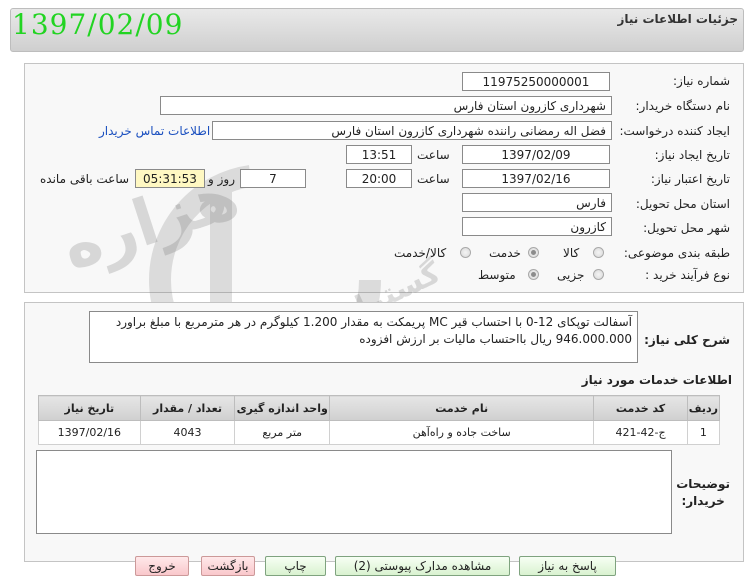 The width and height of the screenshot is (752, 588). What do you see at coordinates (536, 178) in the screenshot?
I see `validity-date-field: 1397/02/16` at bounding box center [536, 178].